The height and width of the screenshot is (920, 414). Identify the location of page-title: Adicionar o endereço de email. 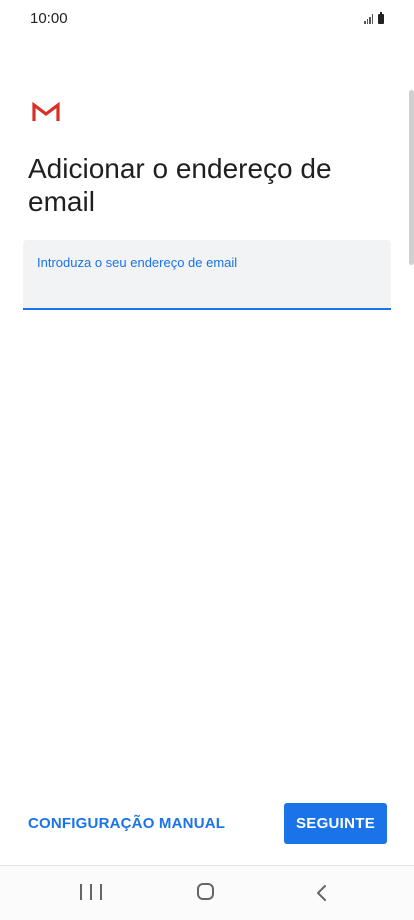
(180, 185).